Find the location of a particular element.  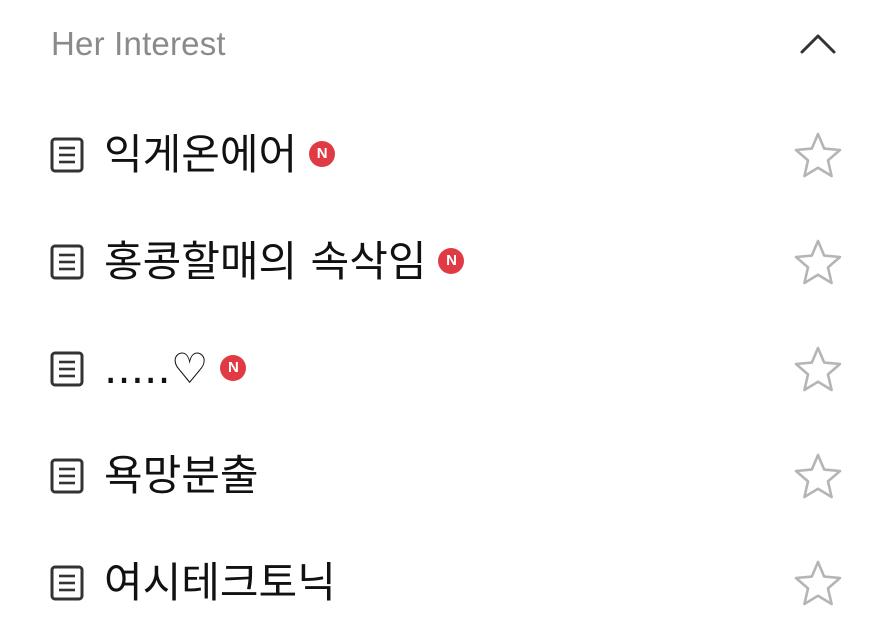

chevron-up-icon is located at coordinates (818, 44).